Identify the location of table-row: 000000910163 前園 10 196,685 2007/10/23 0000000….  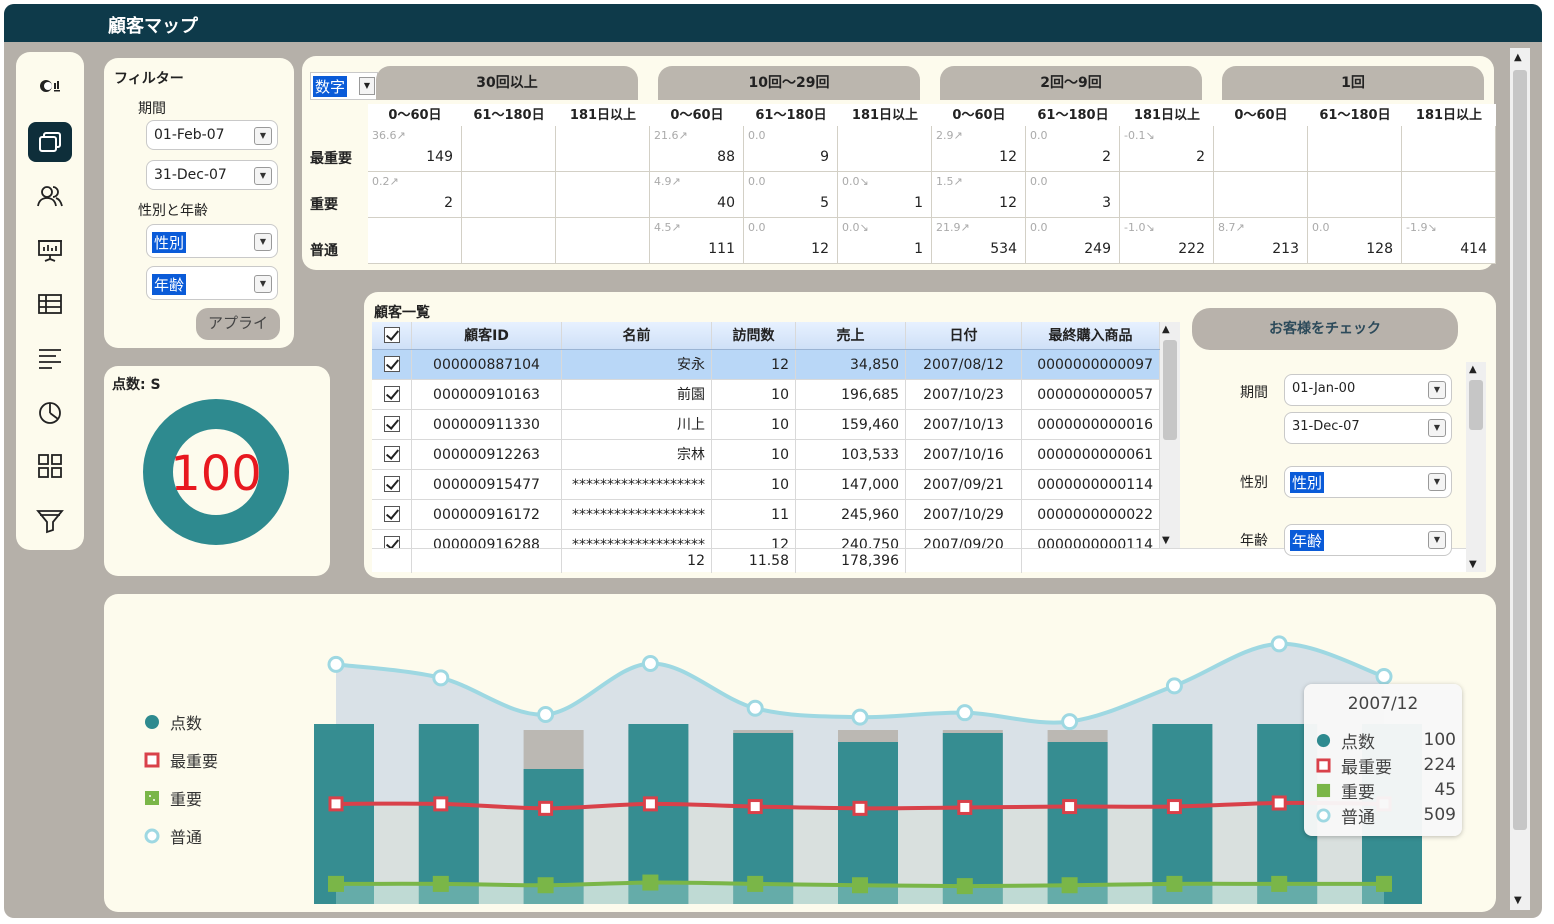
(766, 395).